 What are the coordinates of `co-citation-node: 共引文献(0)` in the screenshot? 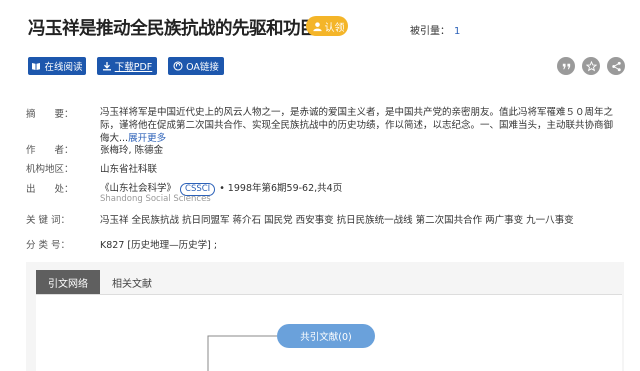 It's located at (326, 336).